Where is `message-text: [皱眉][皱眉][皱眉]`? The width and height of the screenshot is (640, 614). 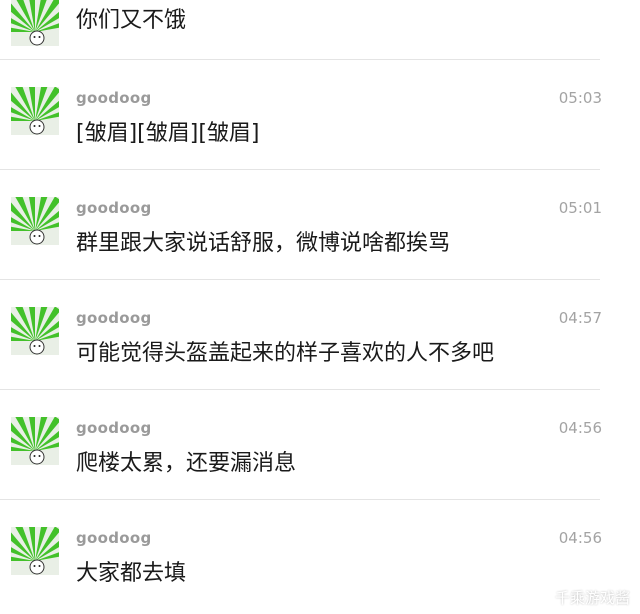 message-text: [皱眉][皱眉][皱眉] is located at coordinates (168, 133).